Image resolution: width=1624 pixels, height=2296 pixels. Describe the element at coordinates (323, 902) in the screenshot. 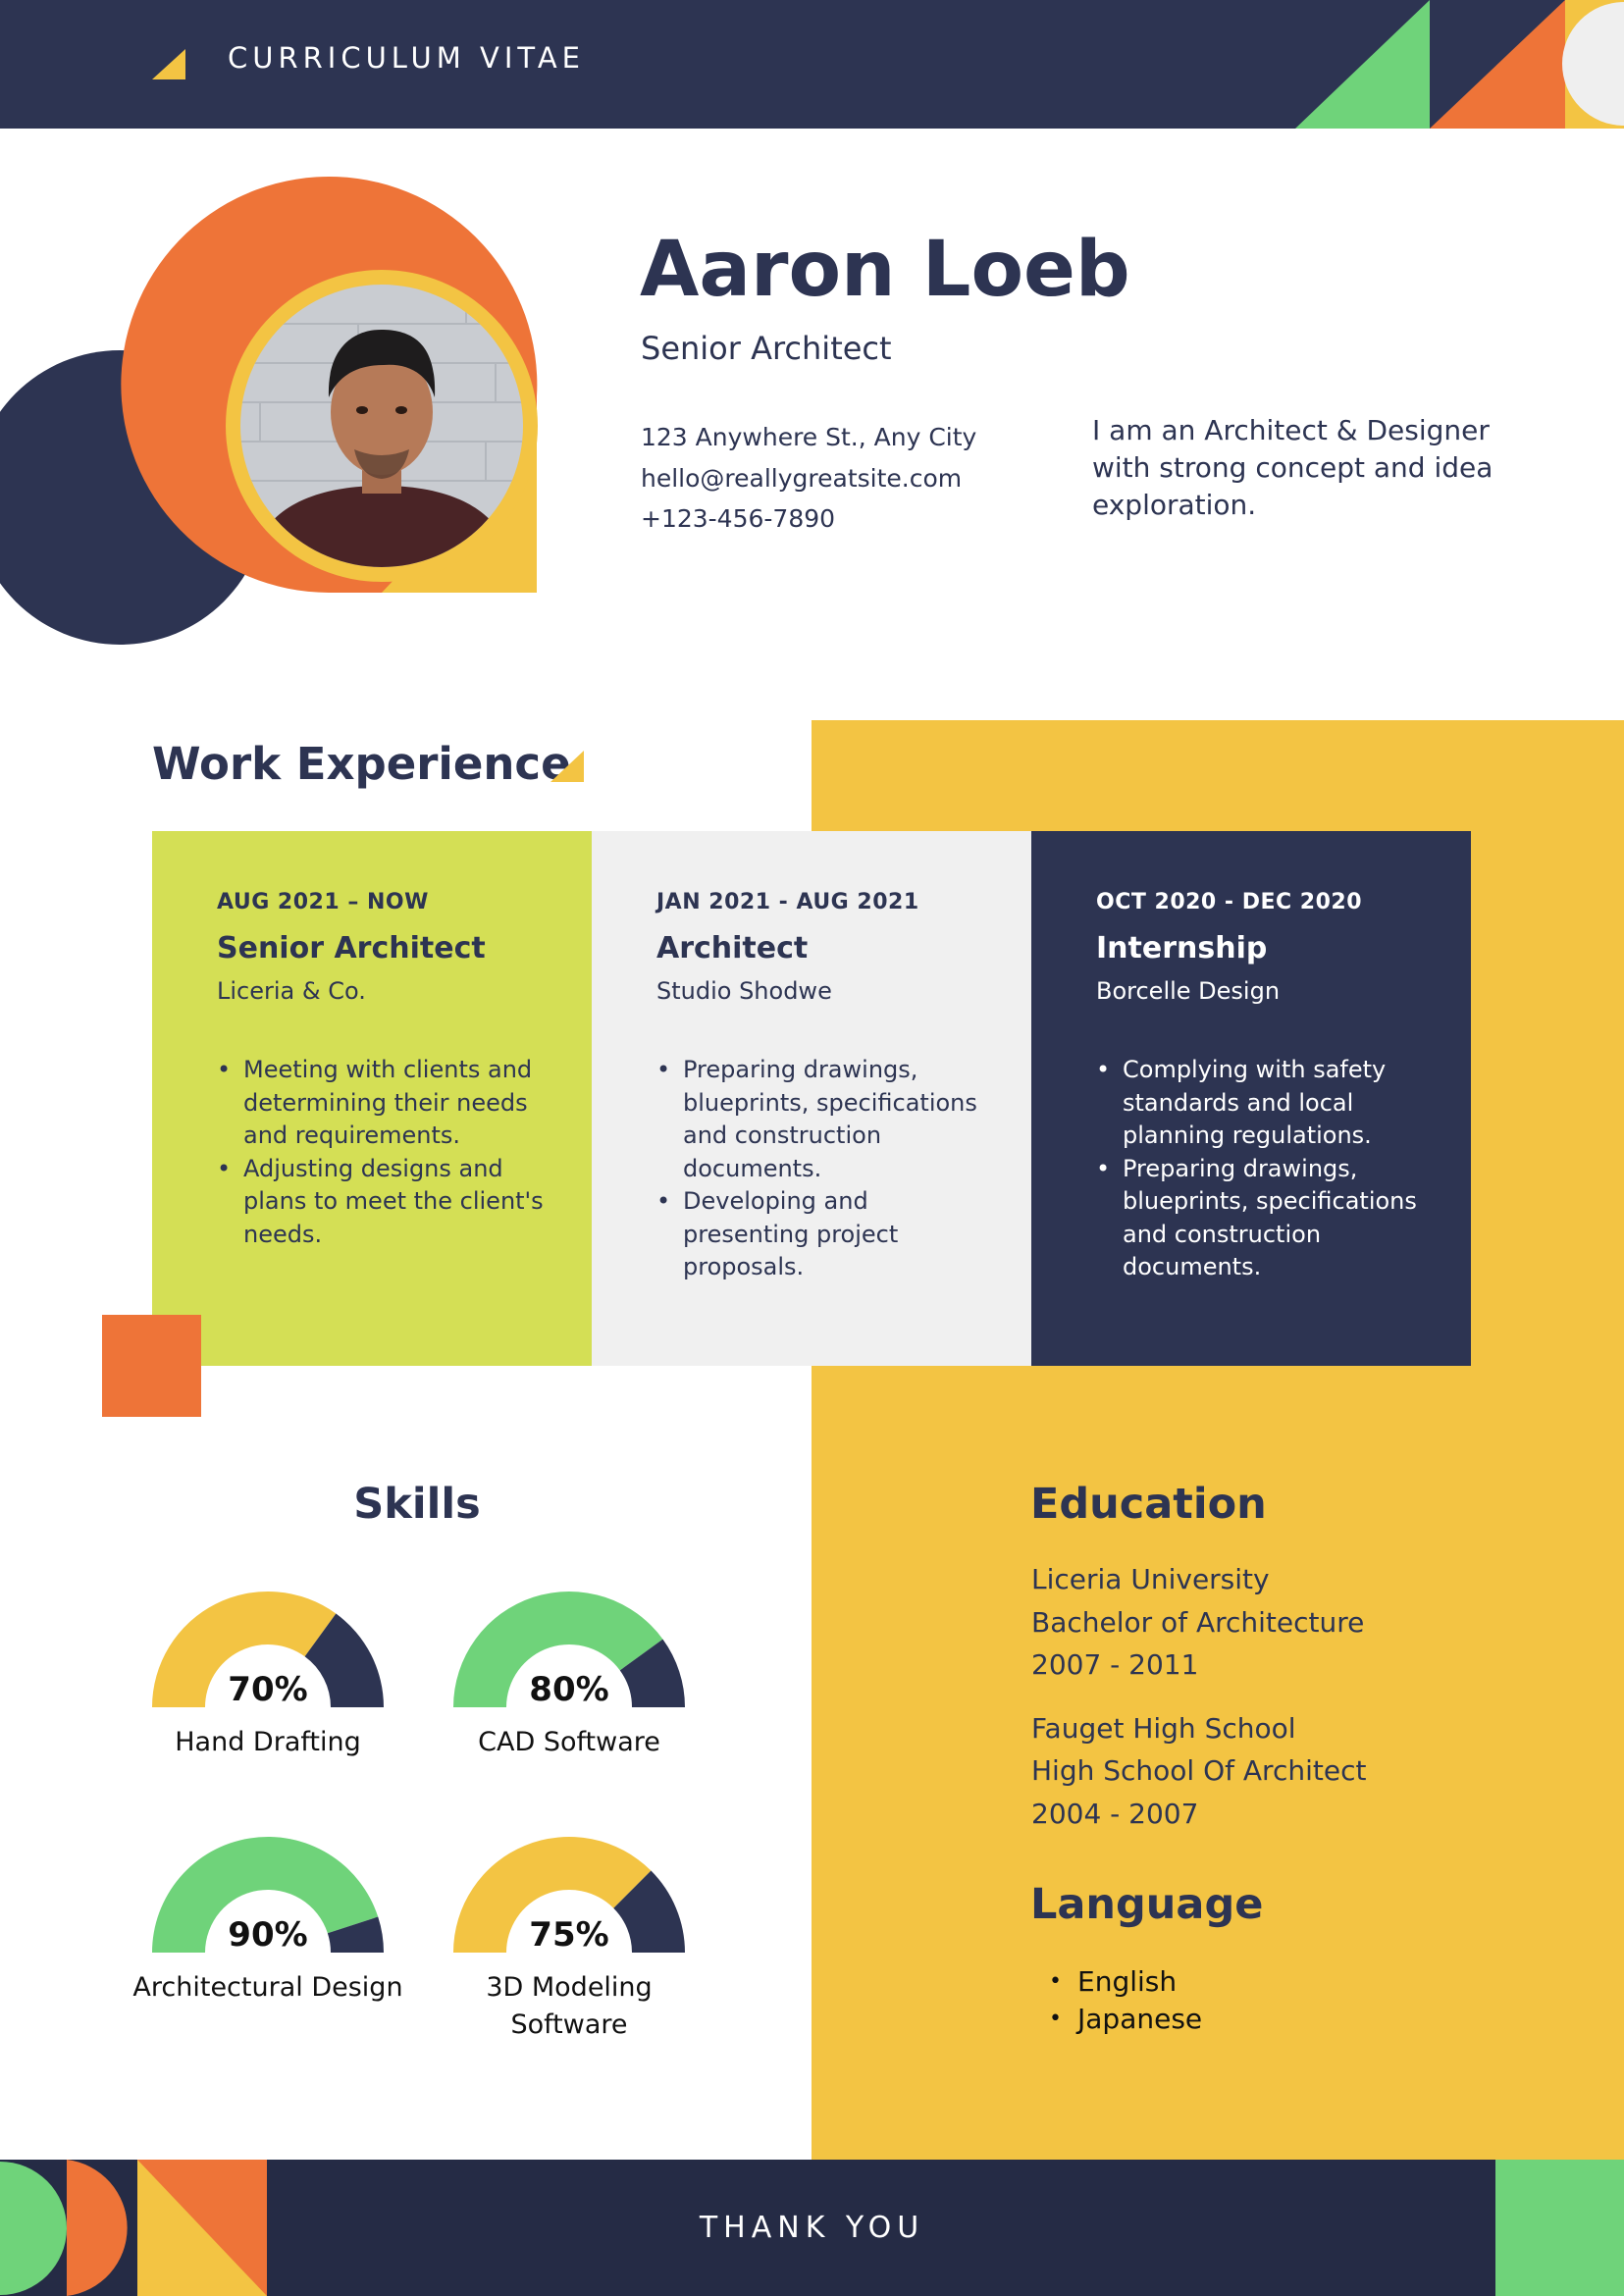

I see `job-date: AUG 2021 – NOW` at that location.